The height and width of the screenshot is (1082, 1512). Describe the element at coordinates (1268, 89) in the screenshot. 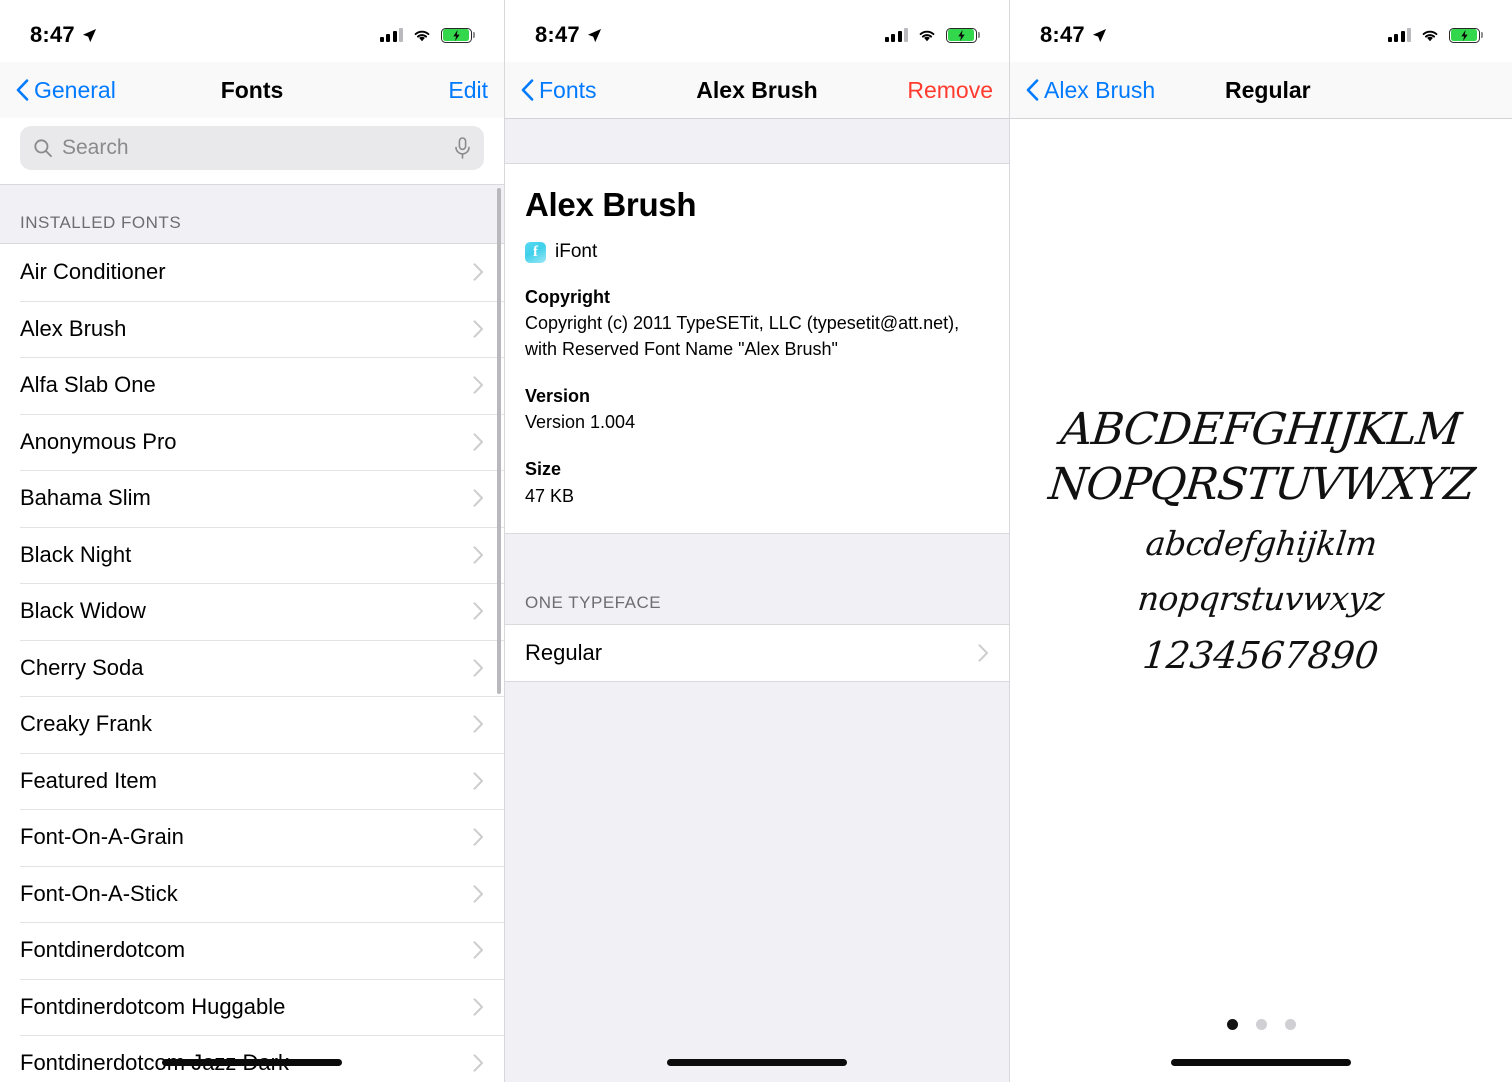

I see `page-title: Regular` at that location.